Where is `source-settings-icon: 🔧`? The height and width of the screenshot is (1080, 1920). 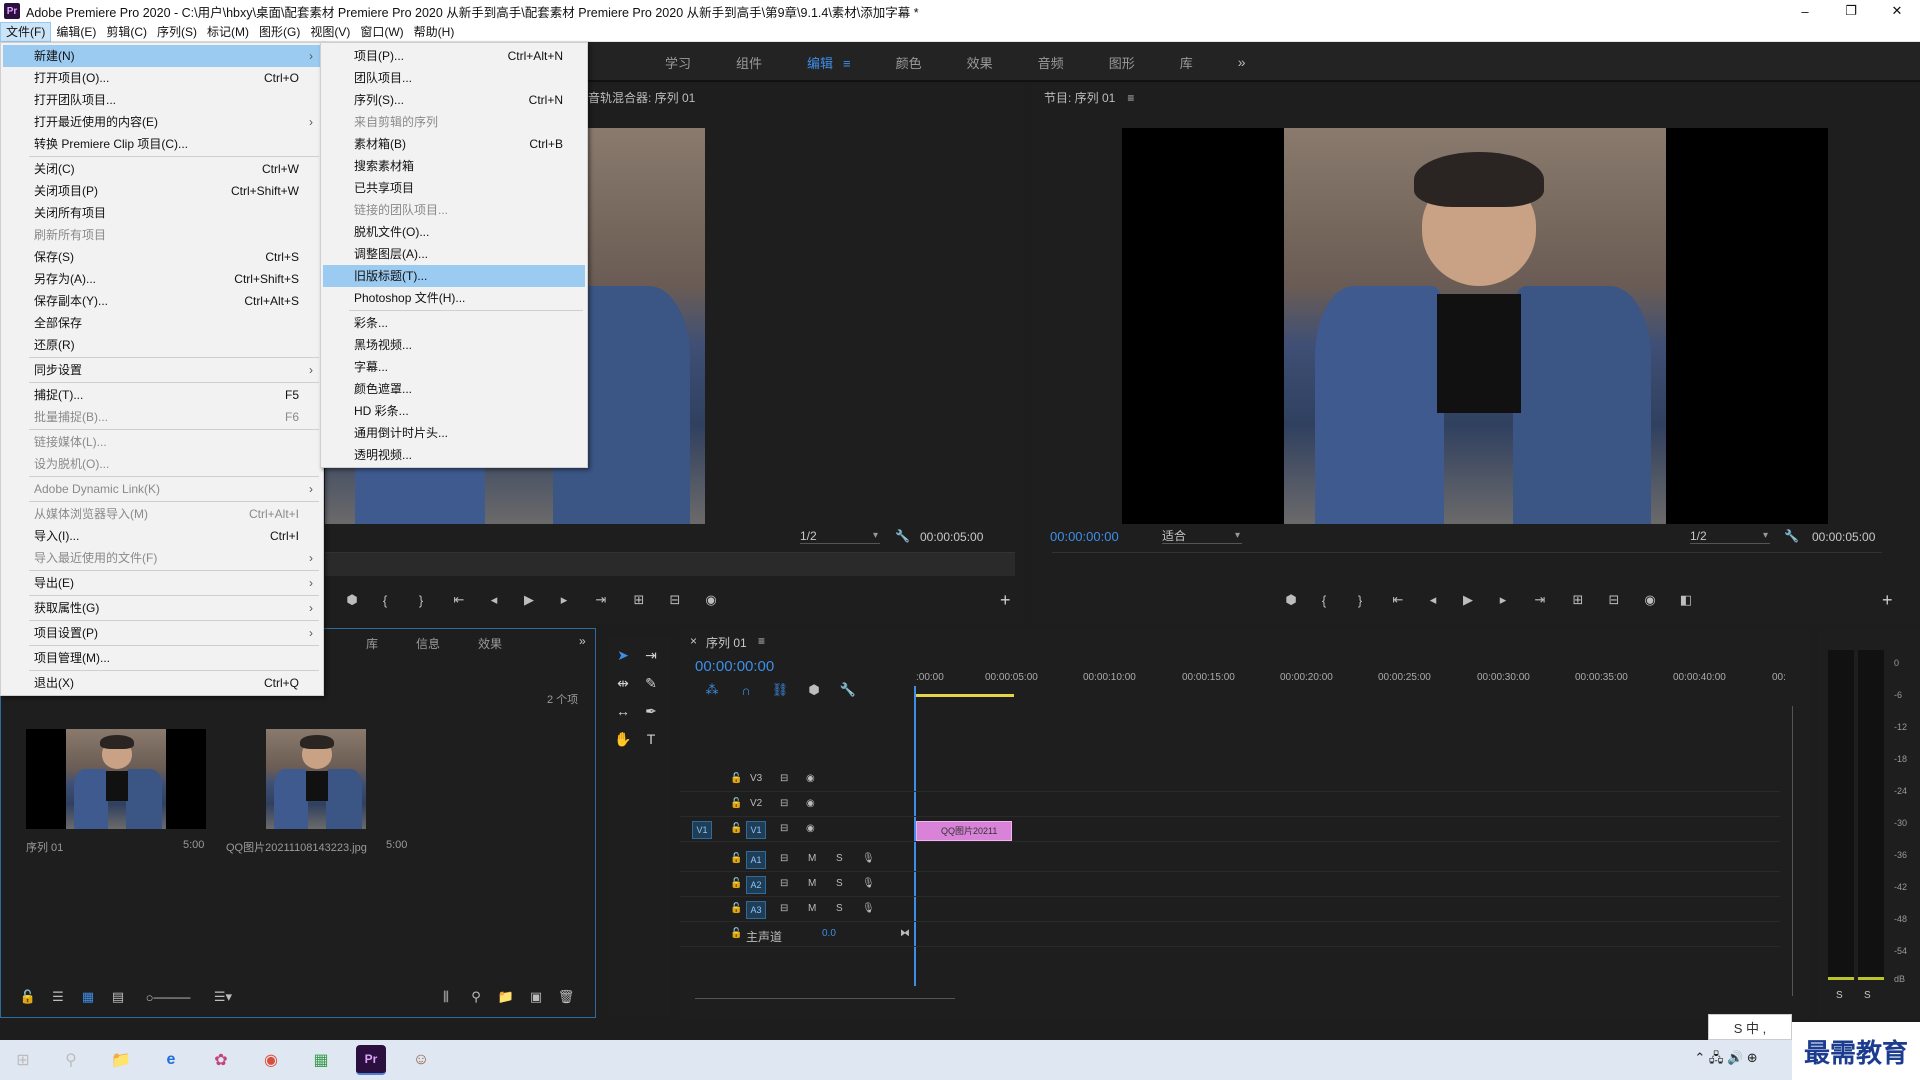 source-settings-icon: 🔧 is located at coordinates (902, 536).